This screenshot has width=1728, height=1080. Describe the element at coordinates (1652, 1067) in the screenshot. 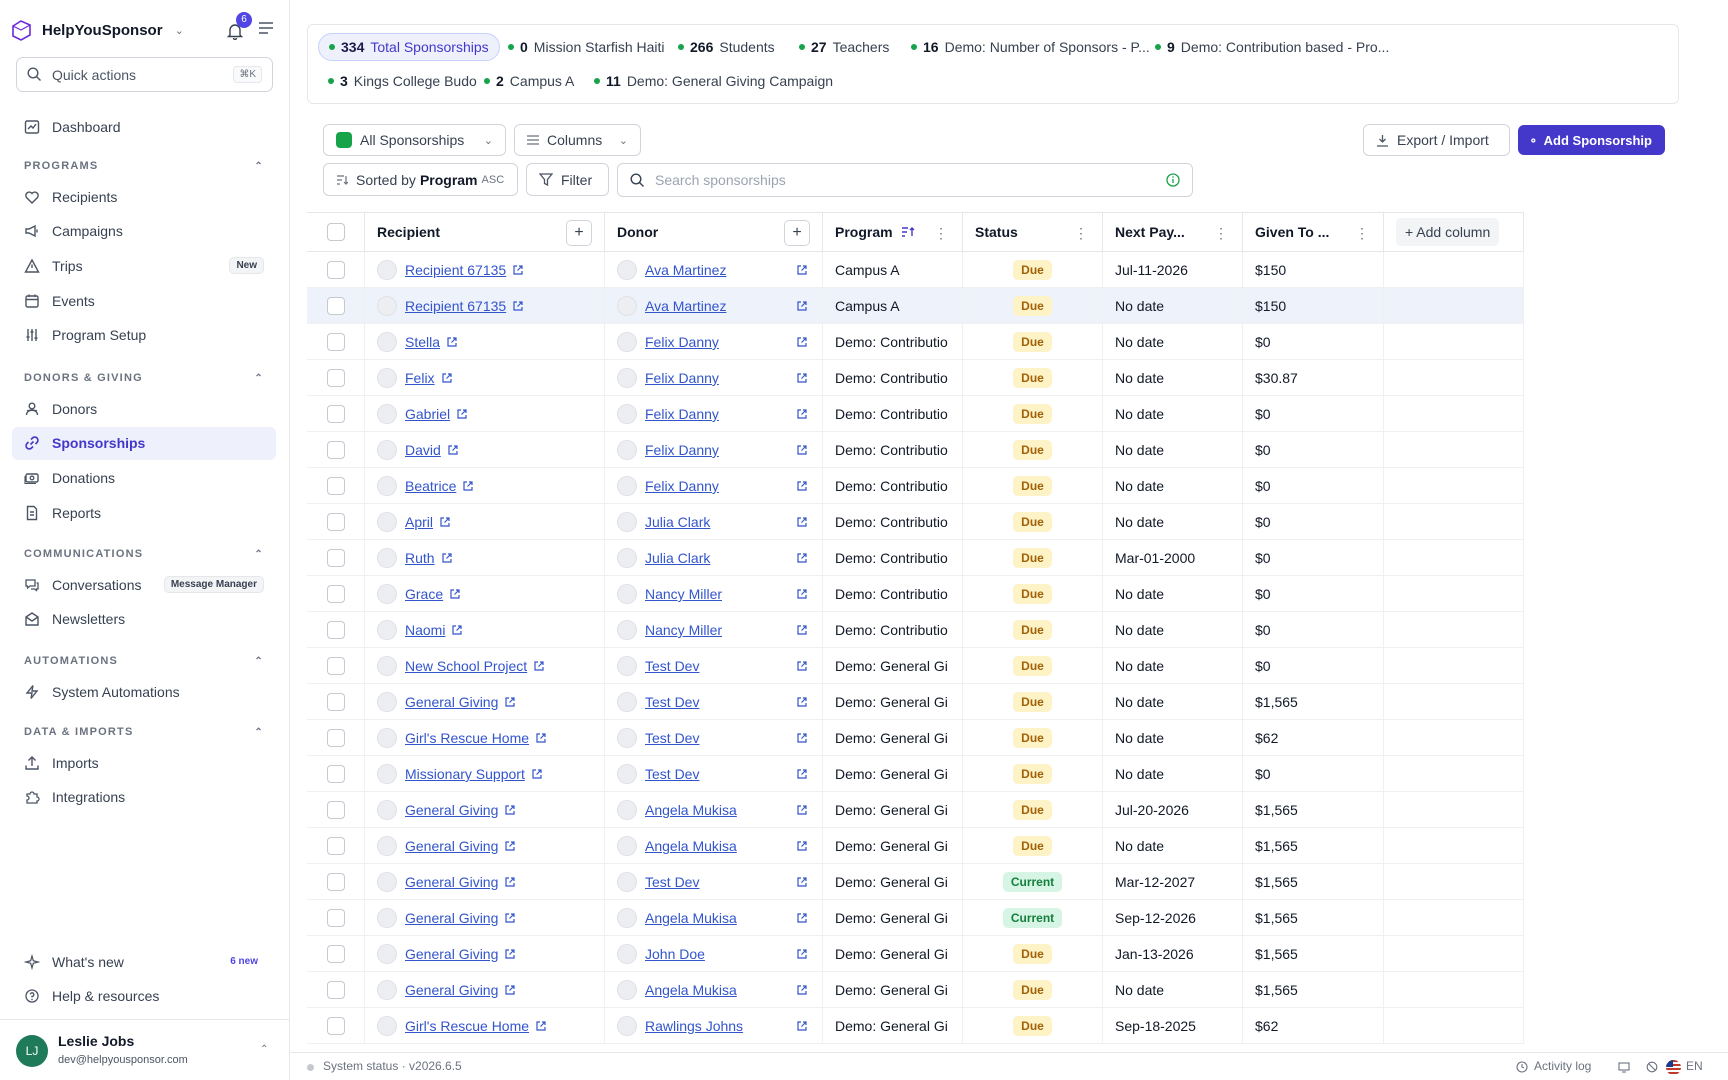

I see `settings-icon` at that location.